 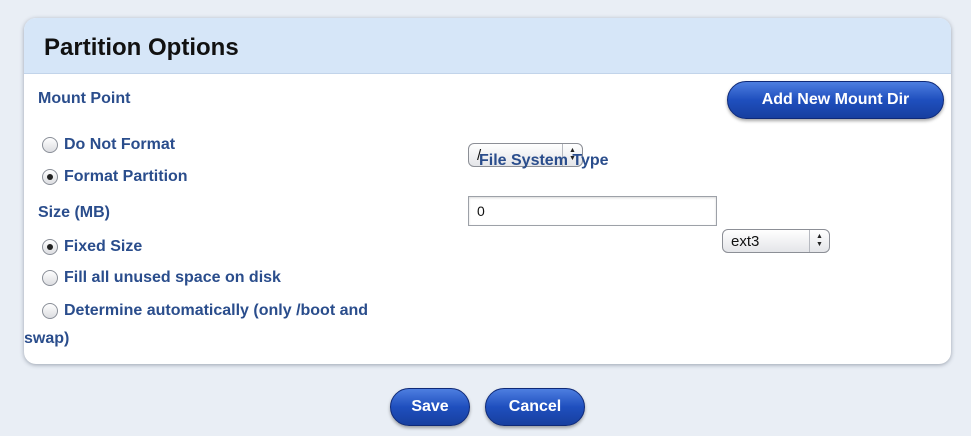 I want to click on size-label: Size (MB), so click(x=74, y=212).